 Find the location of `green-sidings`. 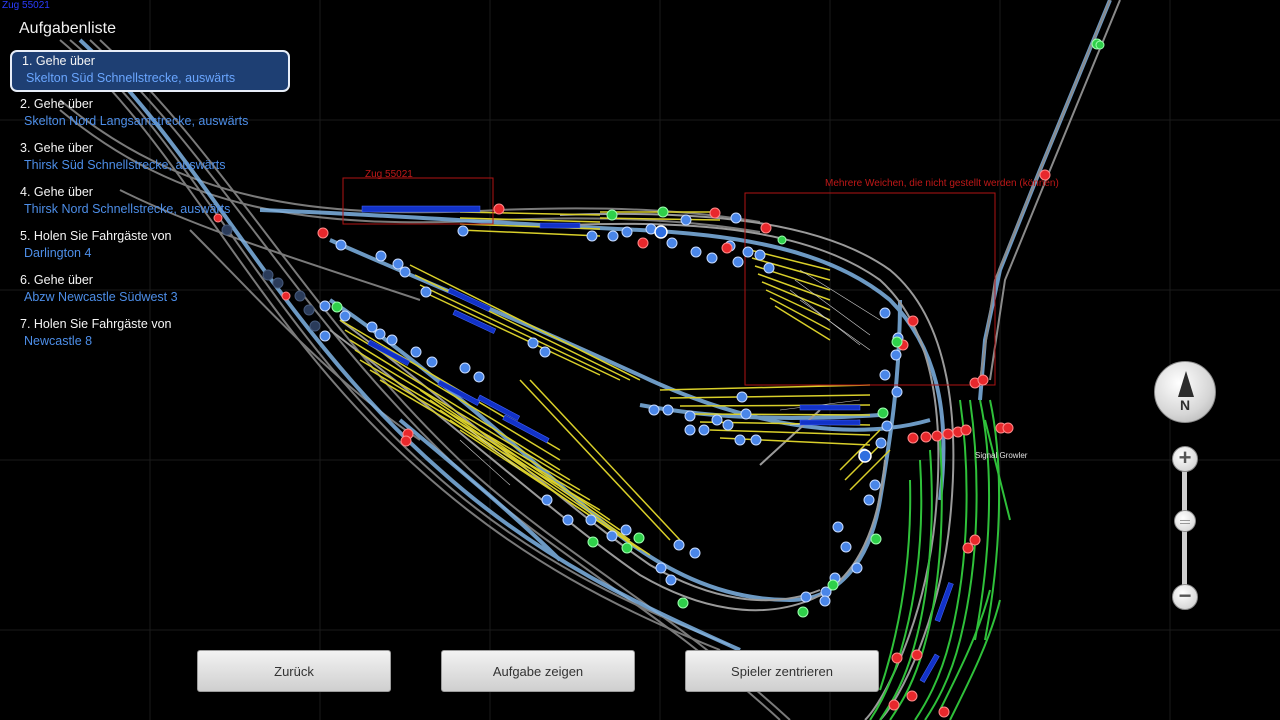

green-sidings is located at coordinates (940, 559).